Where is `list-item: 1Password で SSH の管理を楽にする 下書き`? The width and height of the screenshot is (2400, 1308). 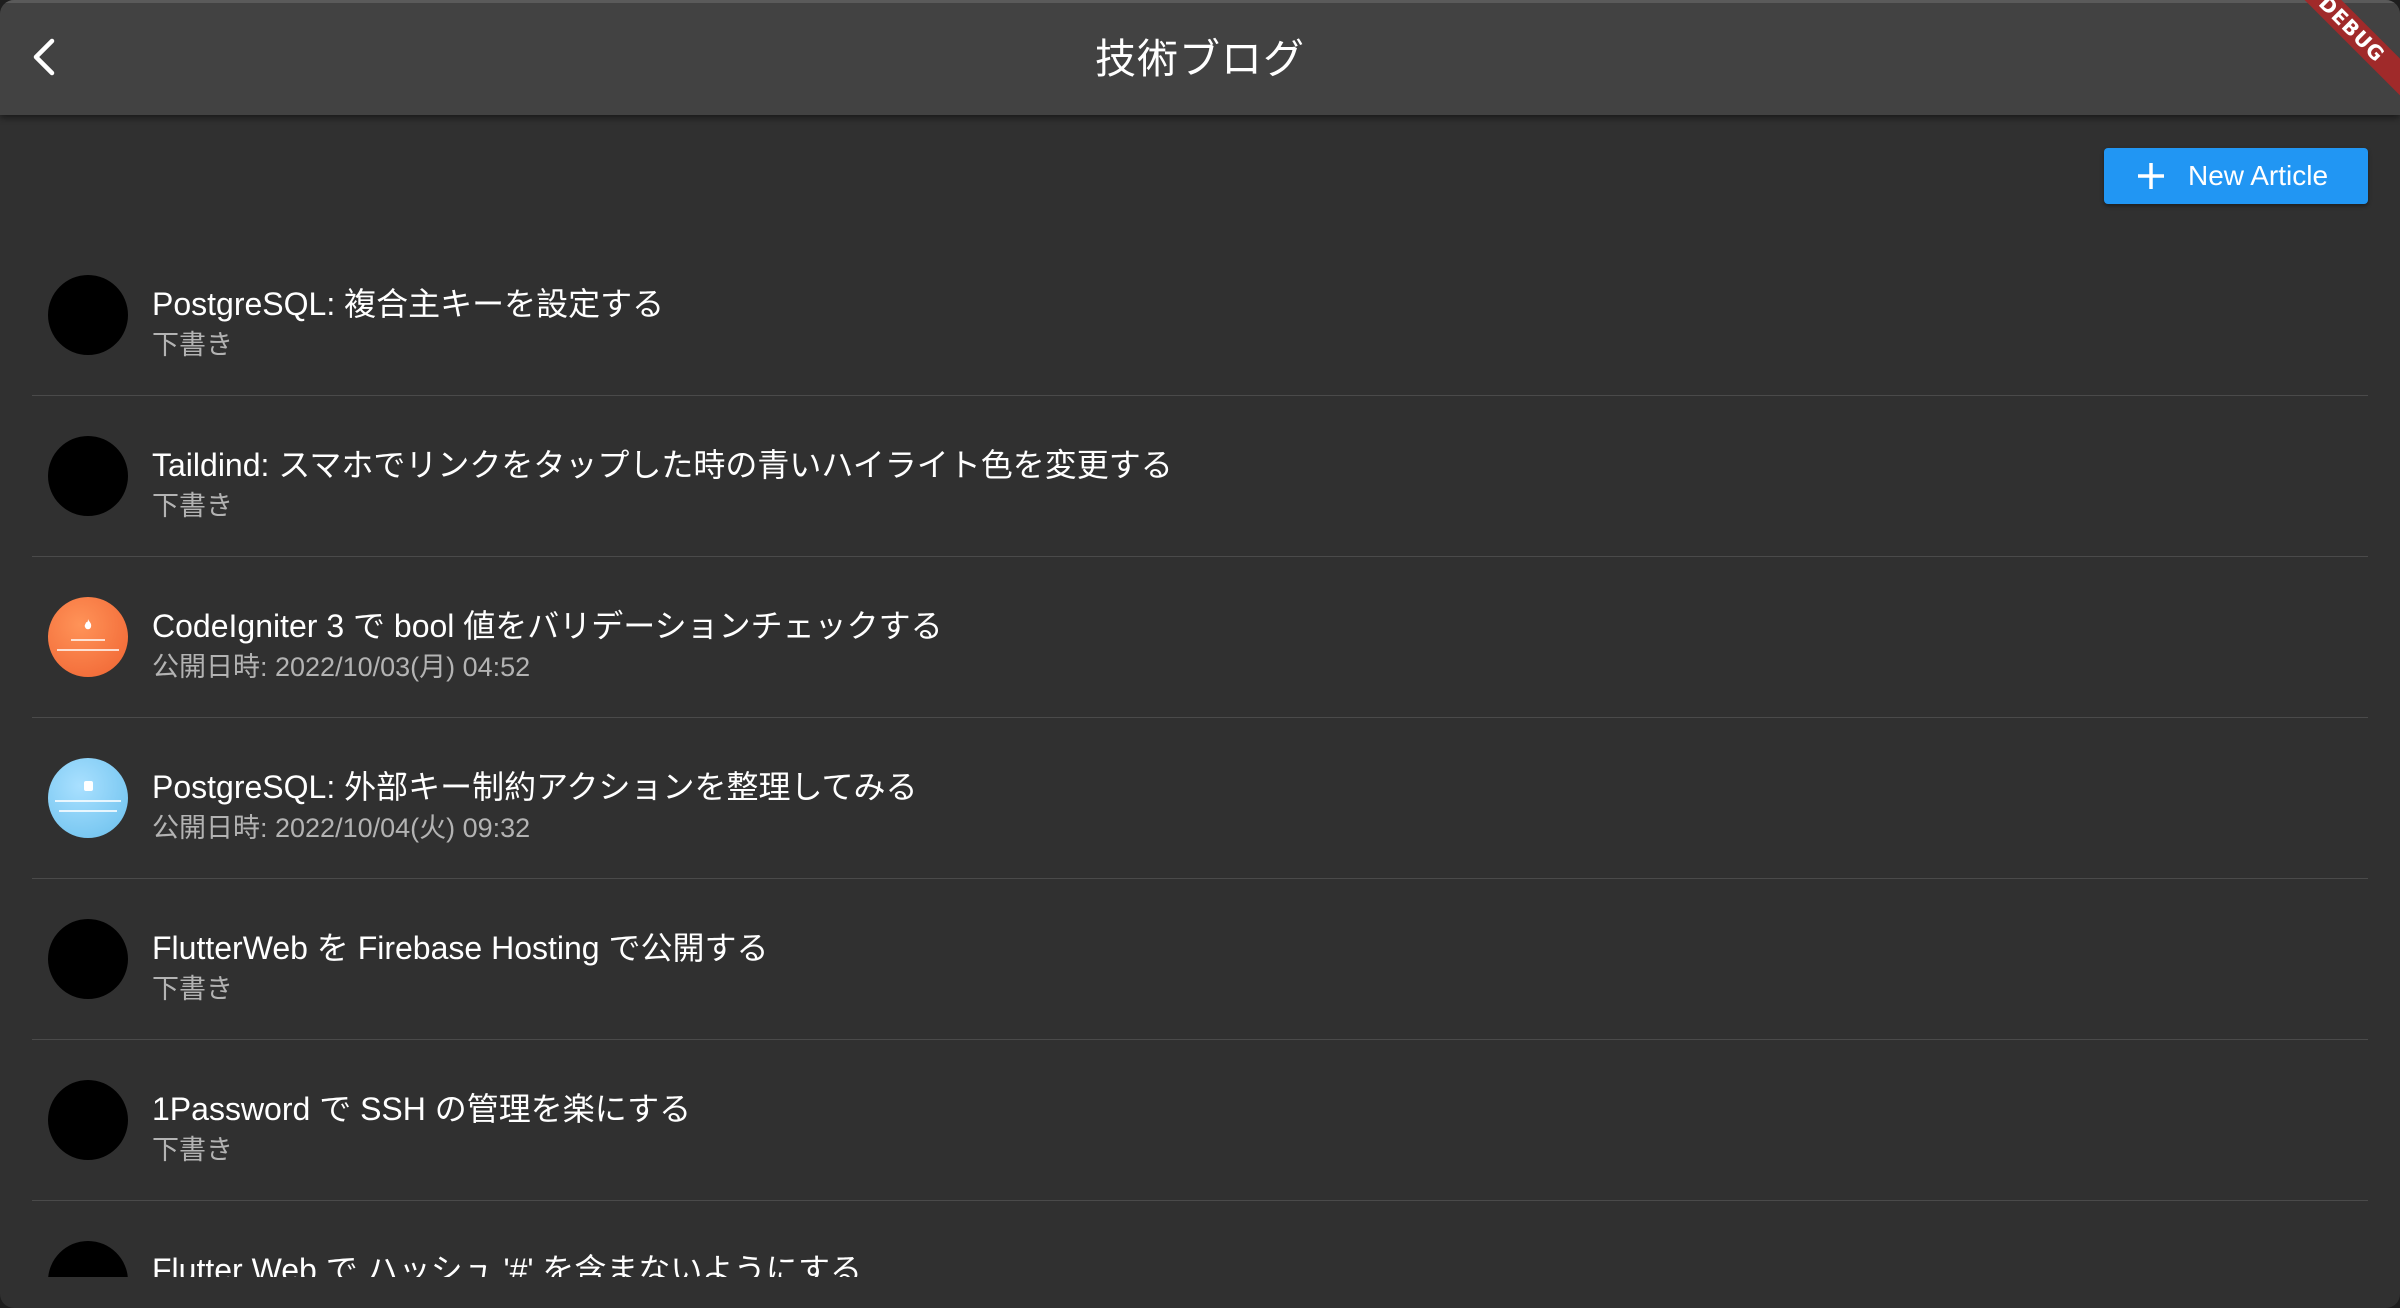 list-item: 1Password で SSH の管理を楽にする 下書き is located at coordinates (1200, 1120).